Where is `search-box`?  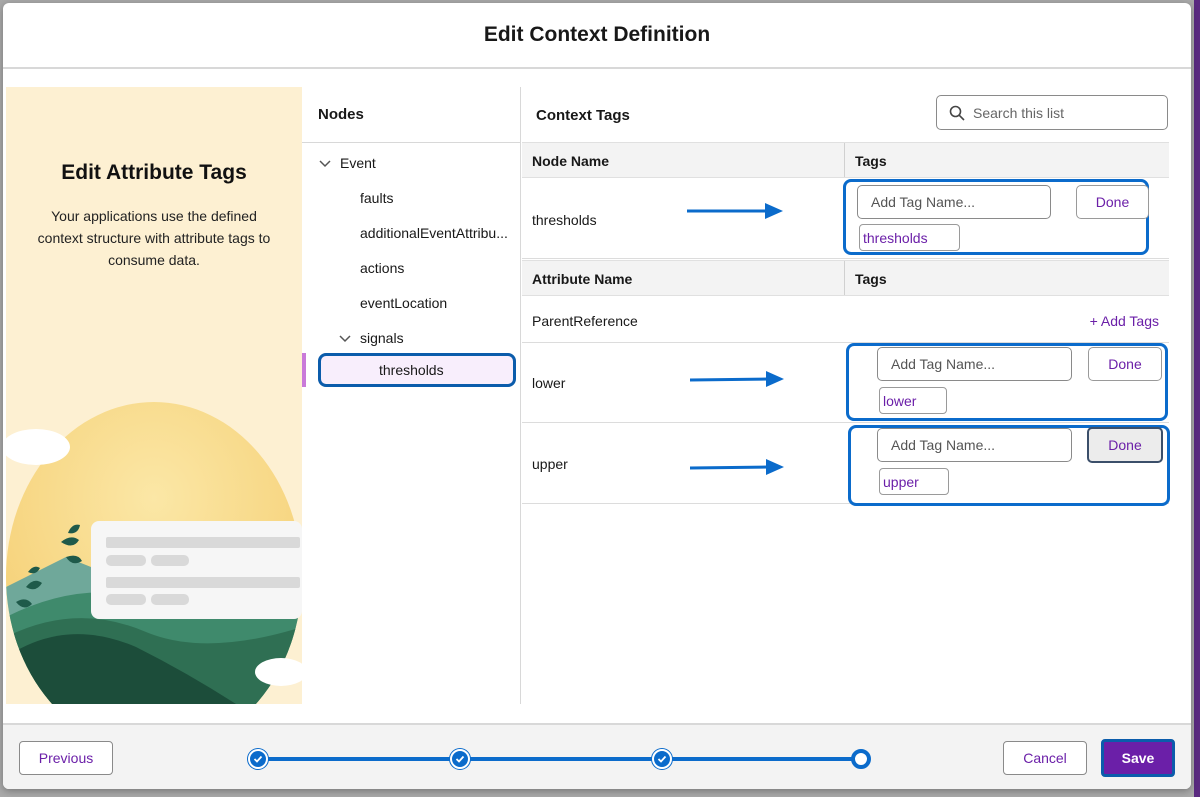 search-box is located at coordinates (1052, 112).